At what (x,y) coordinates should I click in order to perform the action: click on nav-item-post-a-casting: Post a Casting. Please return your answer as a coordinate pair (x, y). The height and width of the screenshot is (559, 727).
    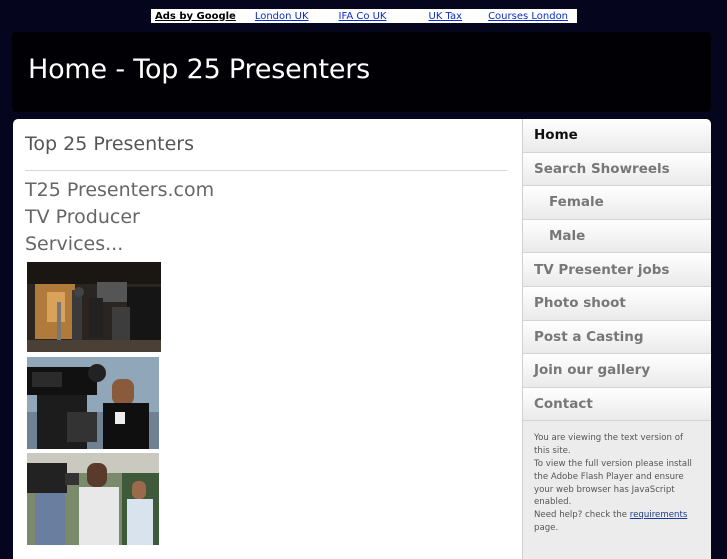
    Looking at the image, I should click on (617, 337).